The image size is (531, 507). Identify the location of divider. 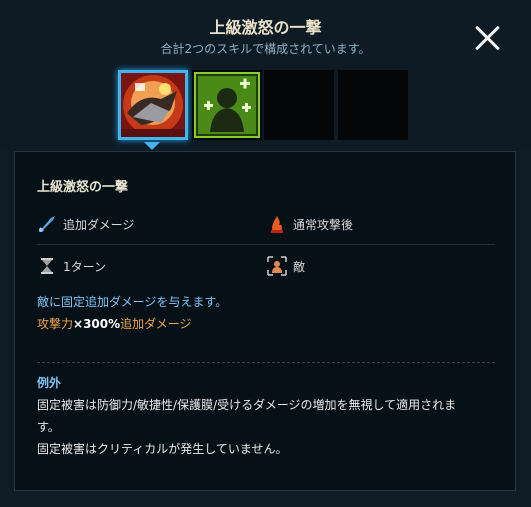
(266, 244).